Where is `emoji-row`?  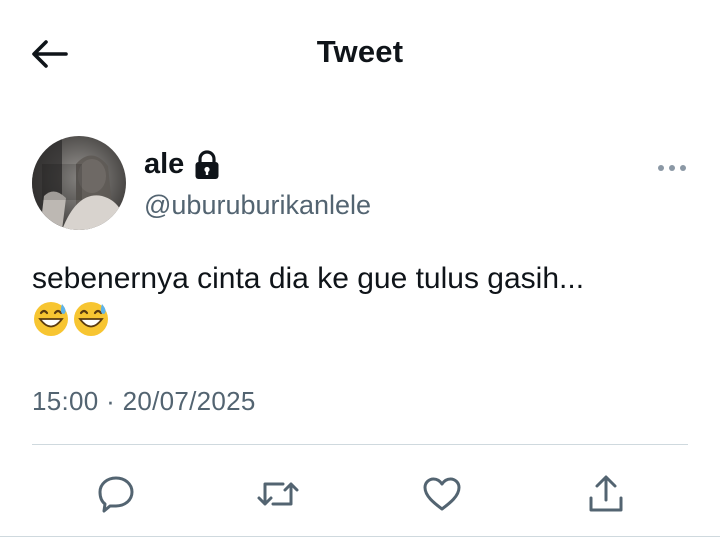 emoji-row is located at coordinates (357, 319).